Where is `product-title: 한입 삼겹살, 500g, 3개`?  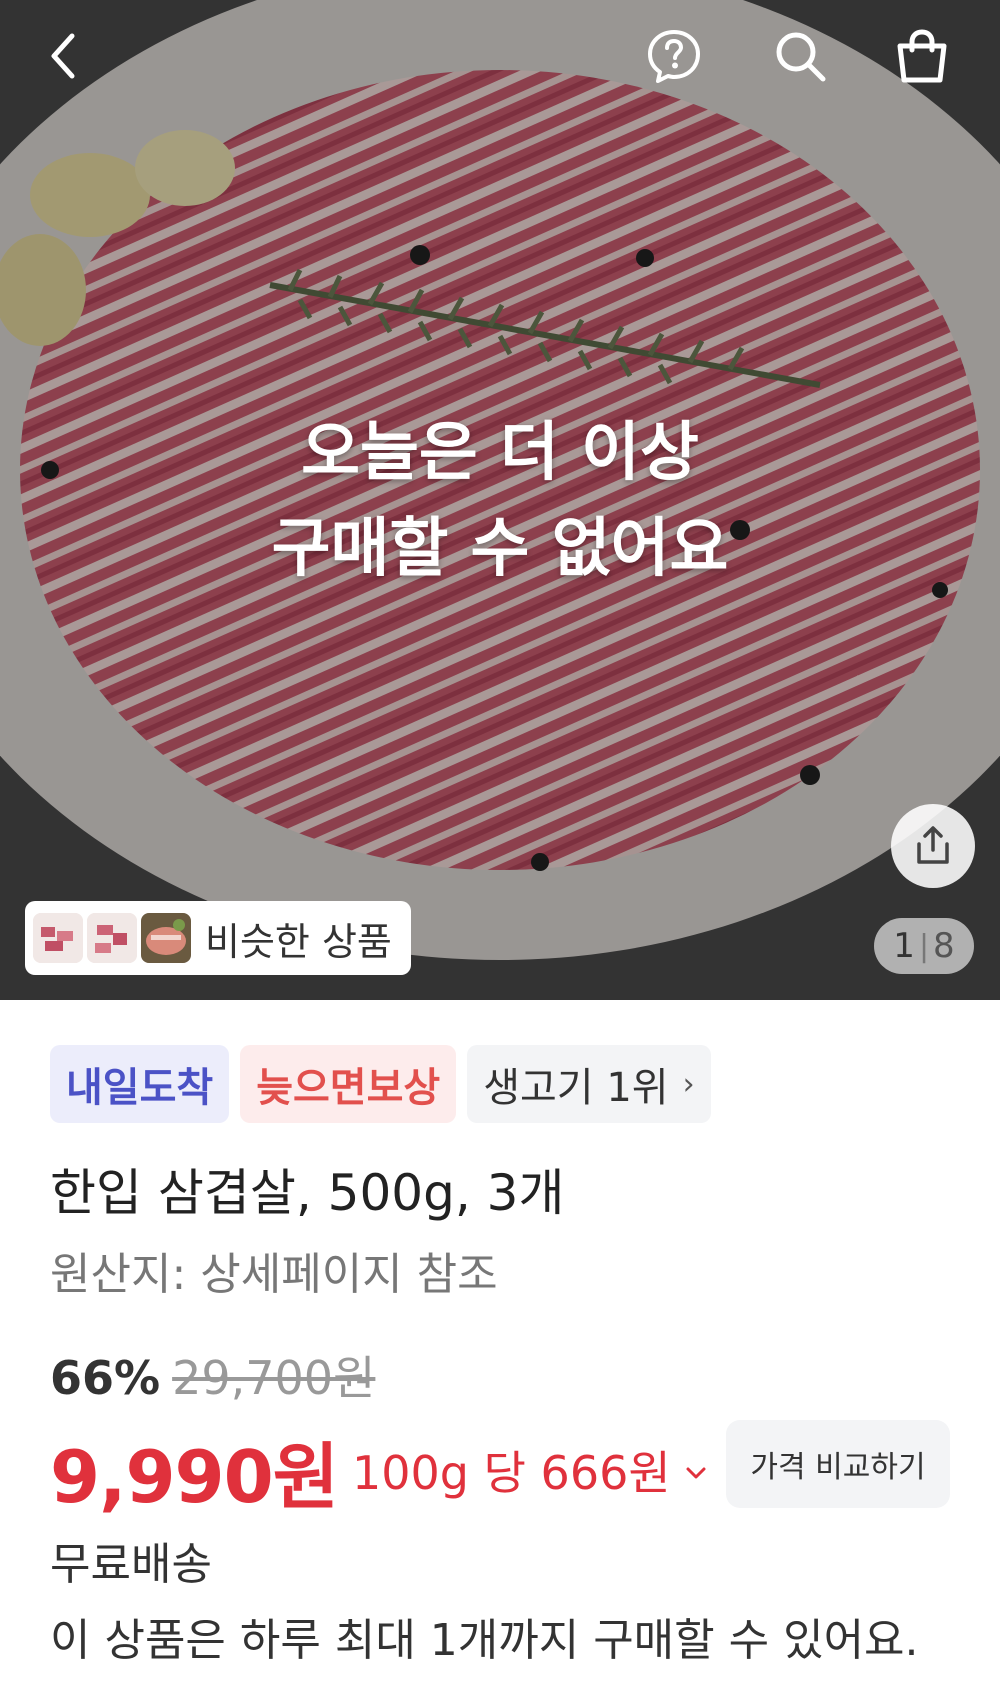
product-title: 한입 삼겹살, 500g, 3개 is located at coordinates (307, 1193).